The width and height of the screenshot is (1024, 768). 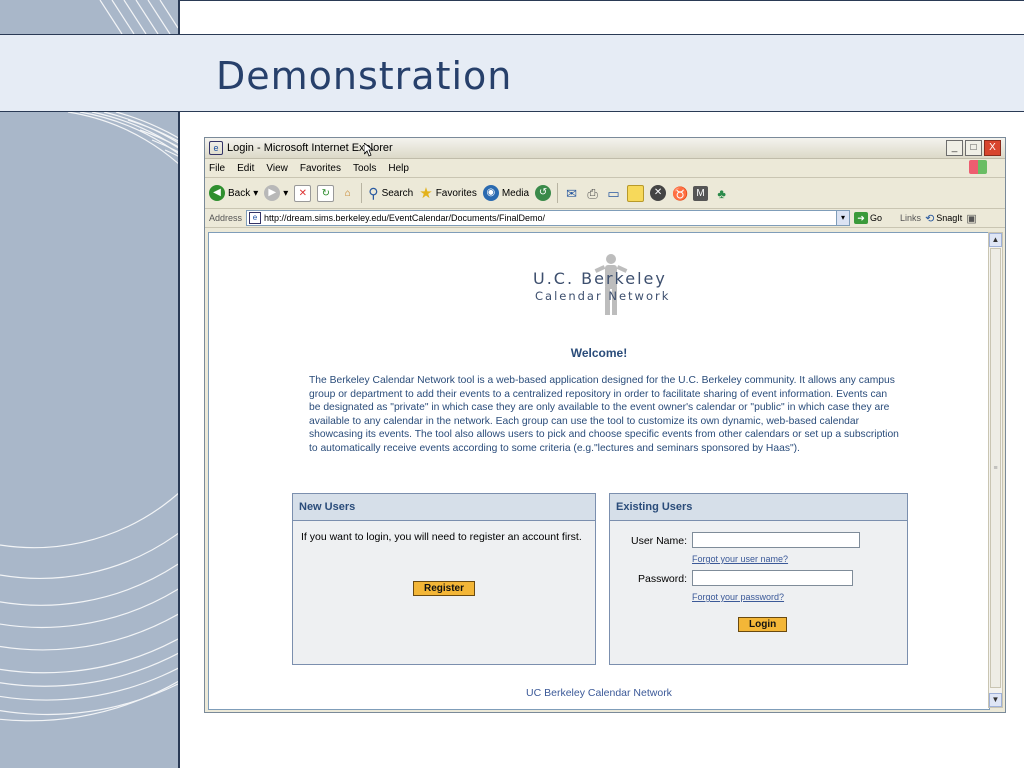 I want to click on scroll-up-icon: ▲, so click(x=995, y=240).